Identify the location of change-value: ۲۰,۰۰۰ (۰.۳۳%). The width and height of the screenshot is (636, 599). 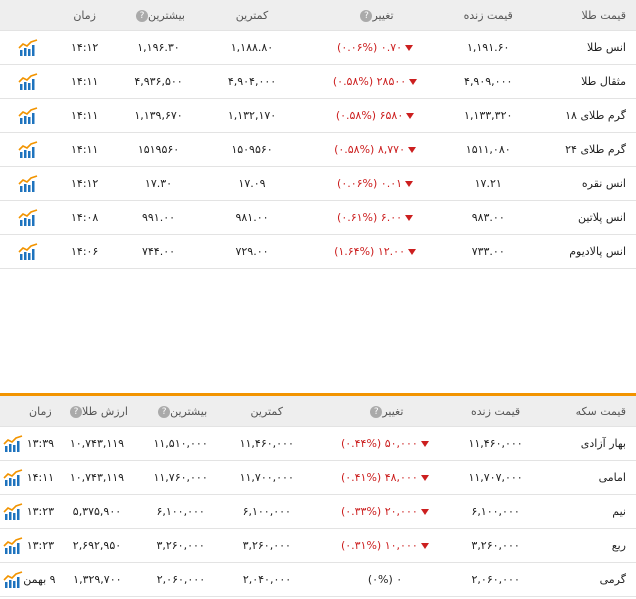
(379, 511).